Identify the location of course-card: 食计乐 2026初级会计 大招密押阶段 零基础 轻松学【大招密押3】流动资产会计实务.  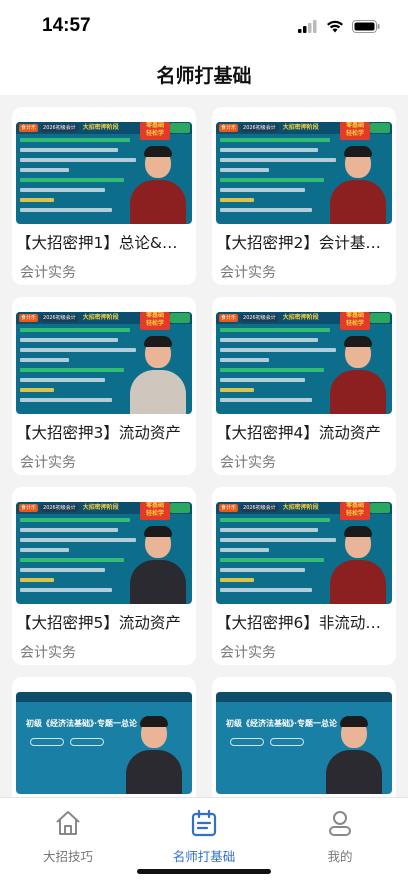
(104, 386).